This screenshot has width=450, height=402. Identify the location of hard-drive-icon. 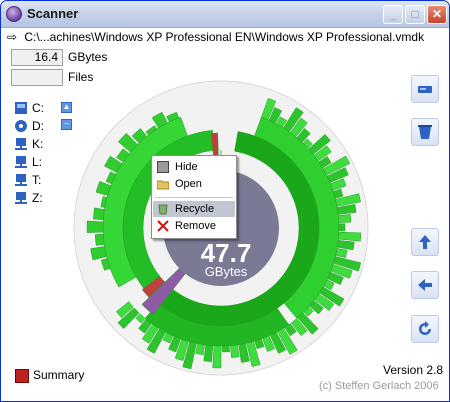
(21, 108).